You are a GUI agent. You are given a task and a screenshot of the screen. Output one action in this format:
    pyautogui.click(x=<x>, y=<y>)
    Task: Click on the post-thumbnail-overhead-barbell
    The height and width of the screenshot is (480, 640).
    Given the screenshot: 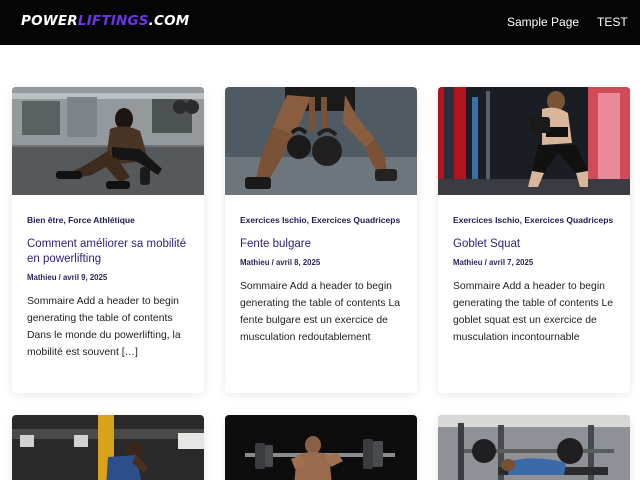 What is the action you would take?
    pyautogui.click(x=321, y=447)
    